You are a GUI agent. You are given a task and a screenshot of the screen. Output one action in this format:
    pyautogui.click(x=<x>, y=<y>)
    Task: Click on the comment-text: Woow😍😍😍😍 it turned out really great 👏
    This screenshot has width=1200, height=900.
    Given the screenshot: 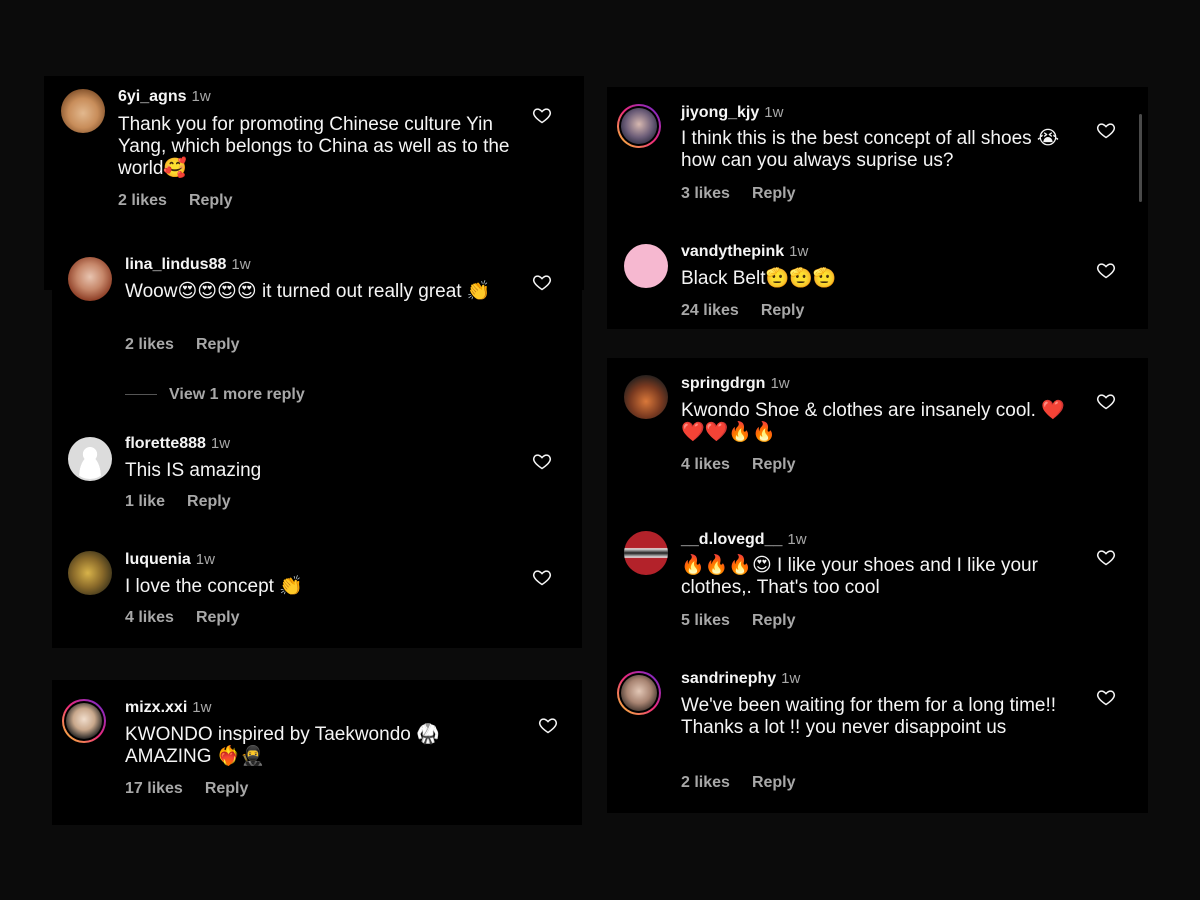 What is the action you would take?
    pyautogui.click(x=308, y=291)
    